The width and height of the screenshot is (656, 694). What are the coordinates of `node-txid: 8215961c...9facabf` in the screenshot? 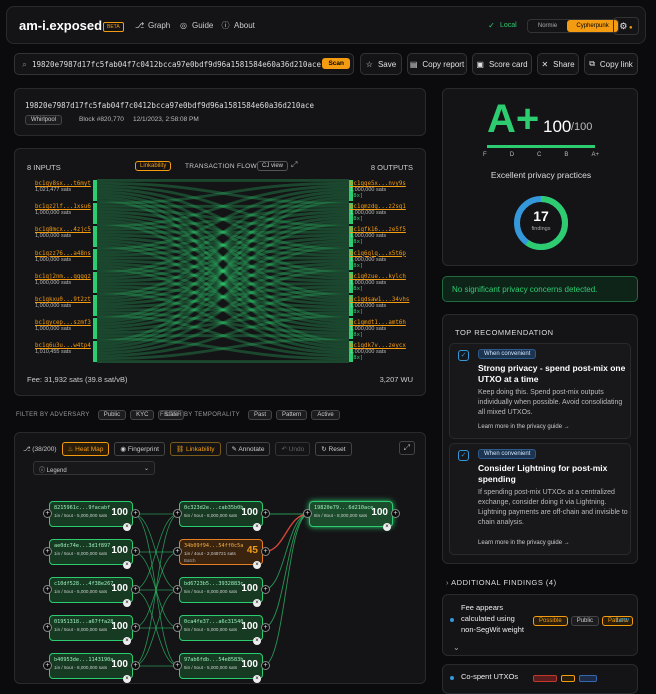 It's located at (82, 508).